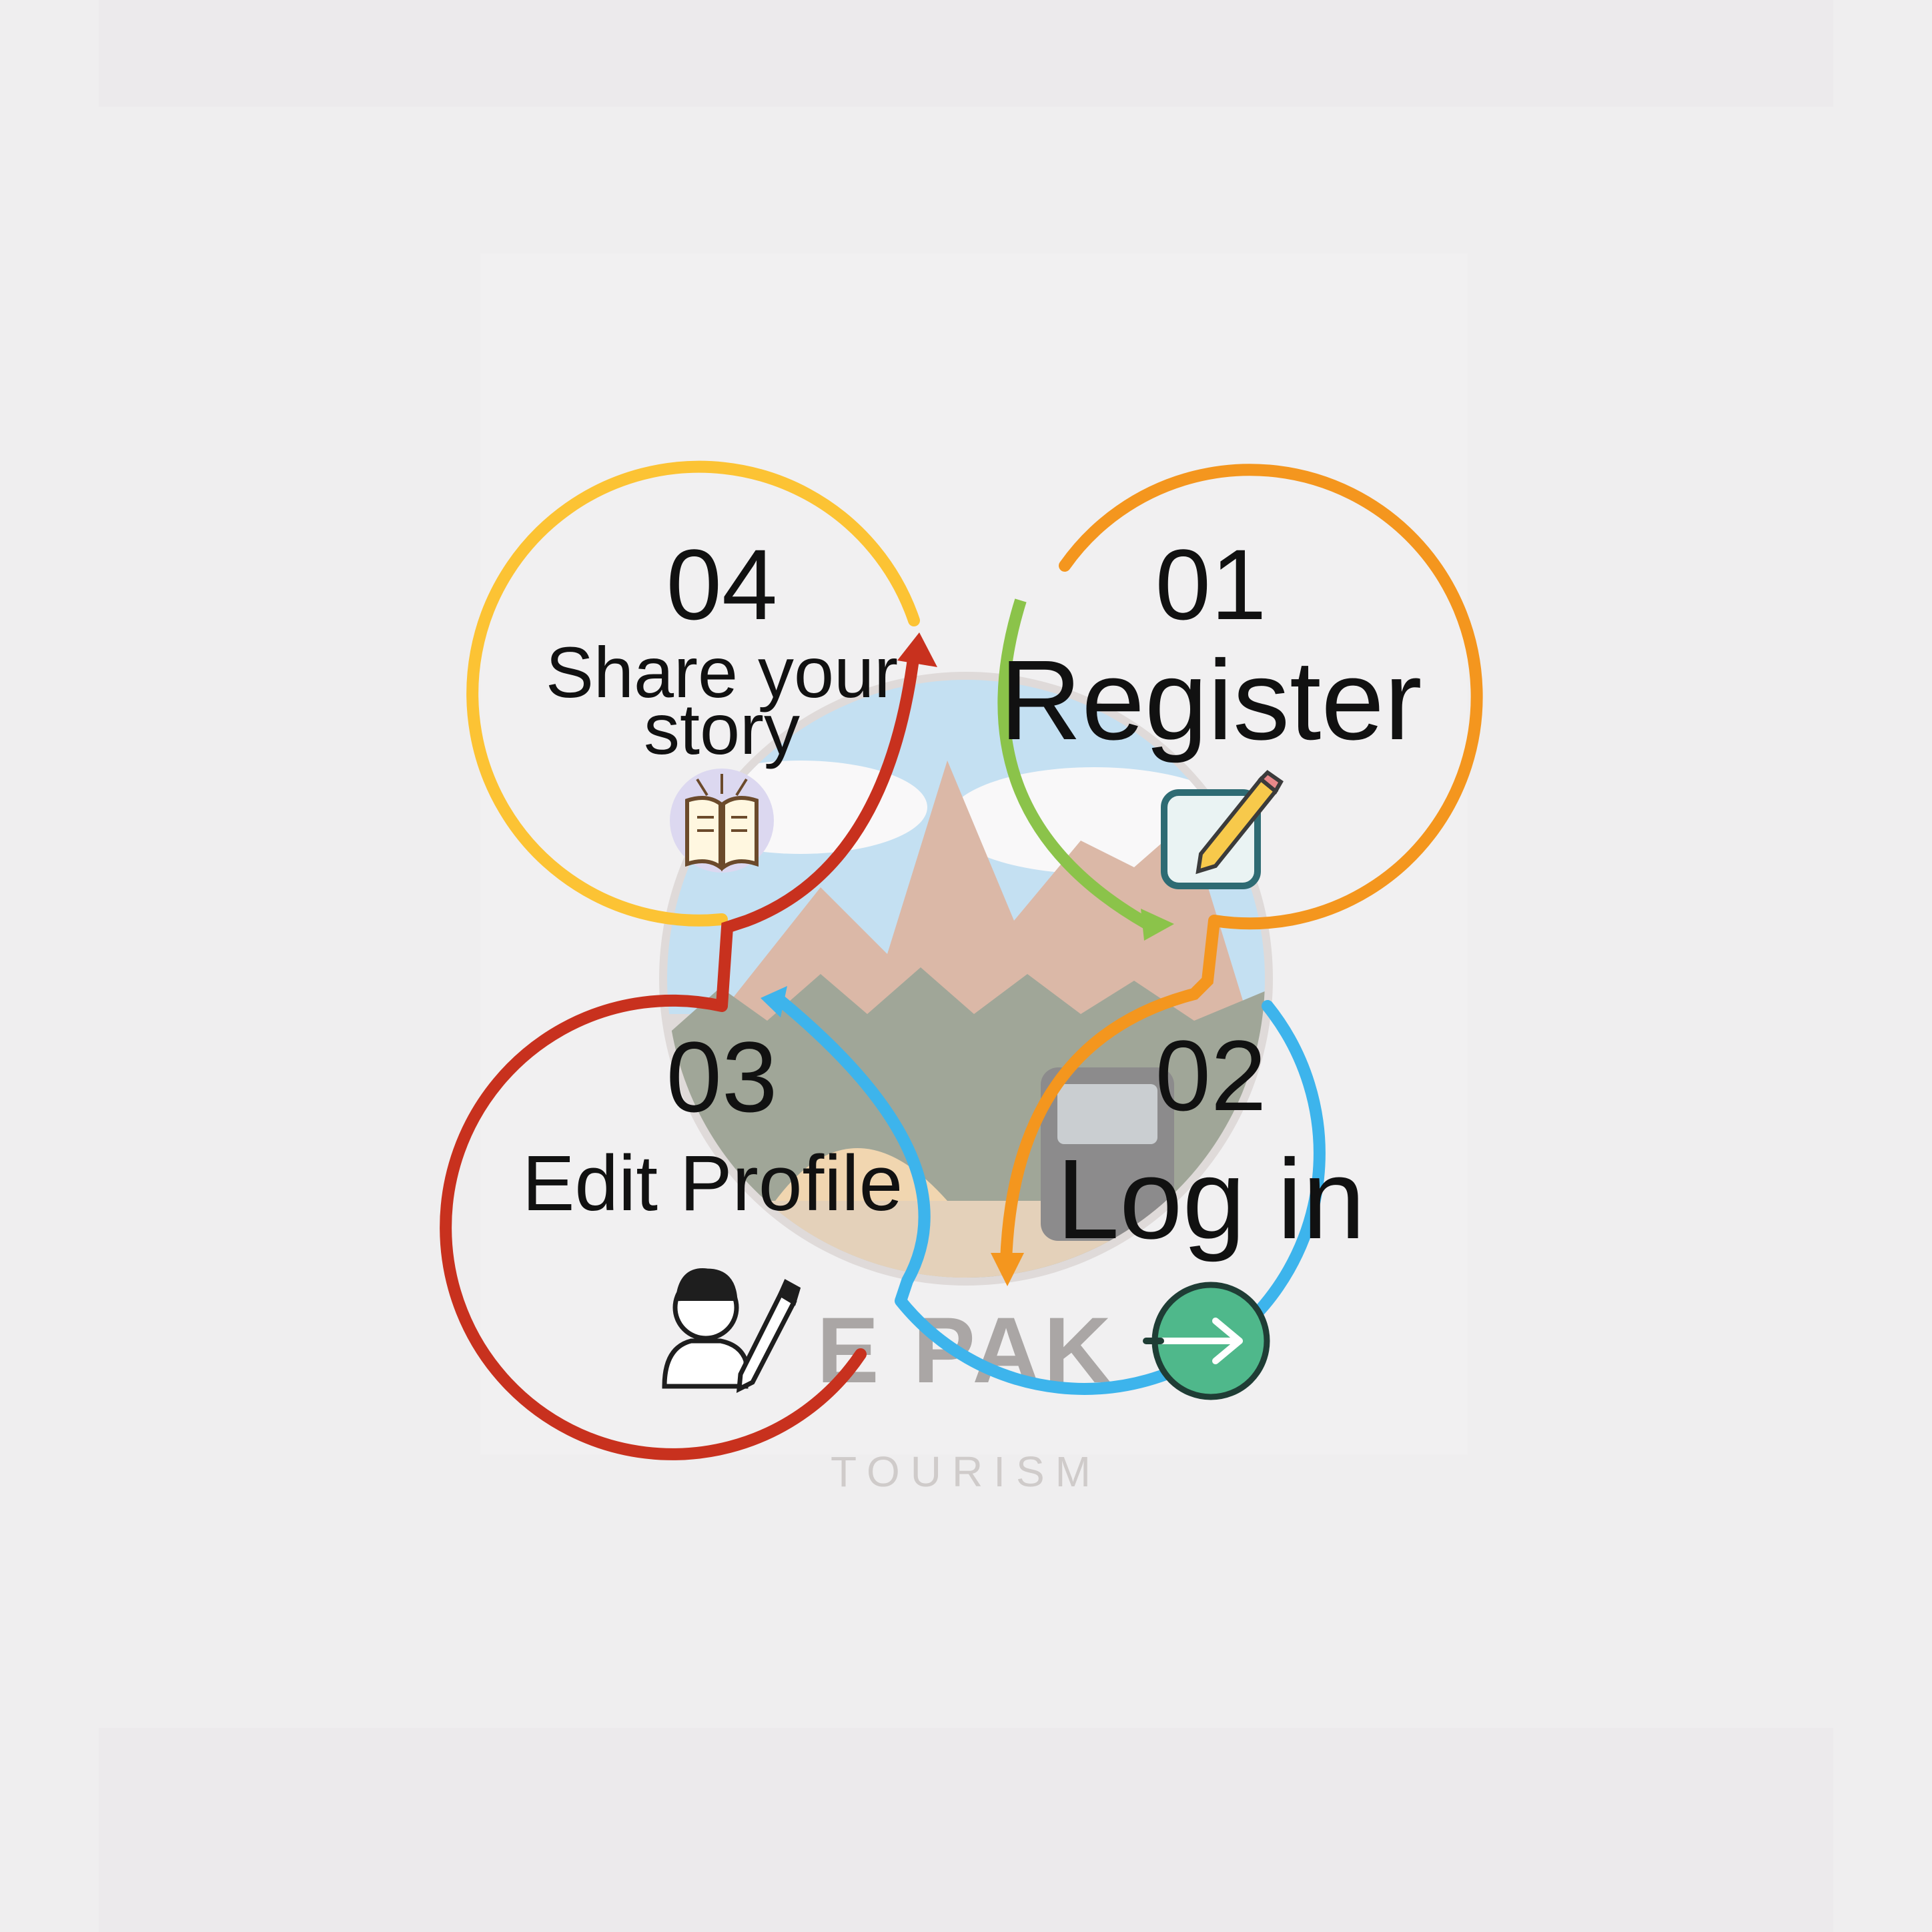 This screenshot has width=1932, height=1932. Describe the element at coordinates (722, 729) in the screenshot. I see `step-04-label-line2: story` at that location.